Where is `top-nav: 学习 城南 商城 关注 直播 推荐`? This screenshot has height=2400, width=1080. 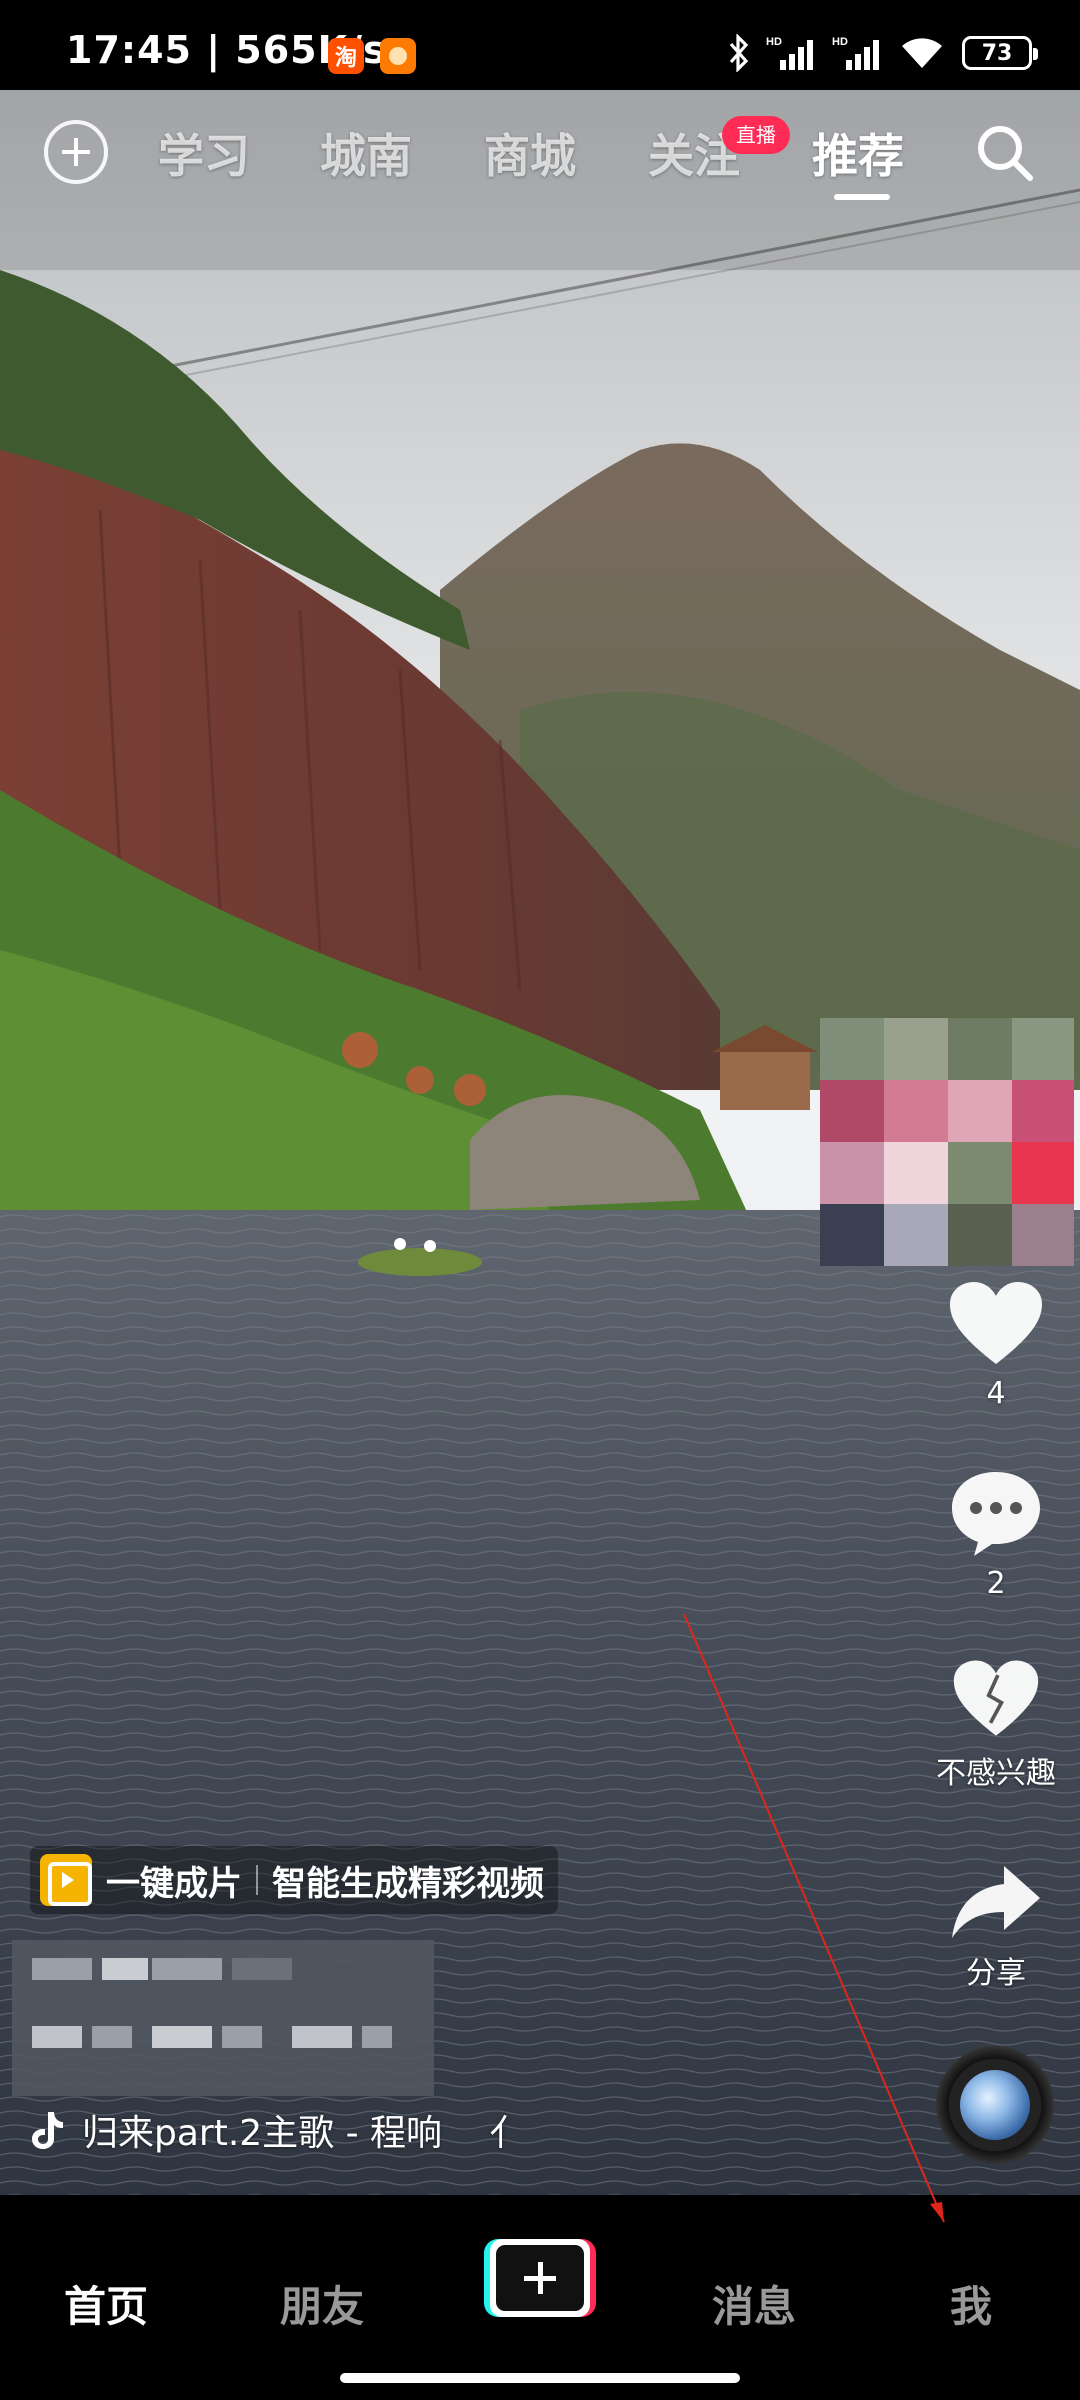
top-nav: 学习 城南 商城 关注 直播 推荐 is located at coordinates (540, 150).